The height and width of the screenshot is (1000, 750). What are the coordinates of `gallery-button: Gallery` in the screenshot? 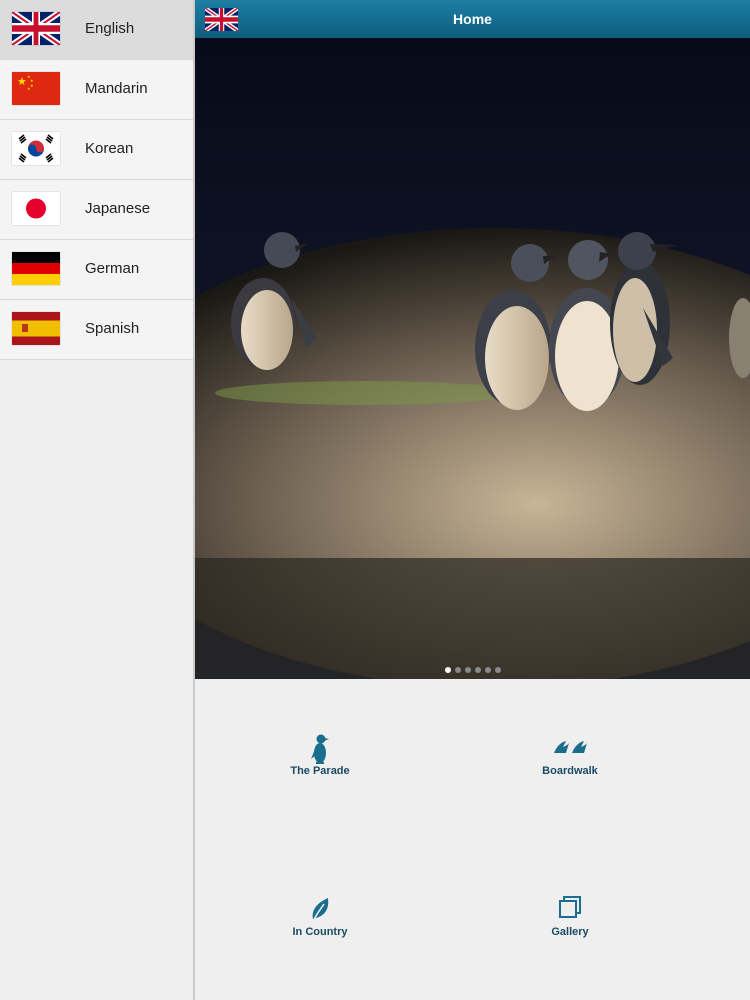 It's located at (570, 932).